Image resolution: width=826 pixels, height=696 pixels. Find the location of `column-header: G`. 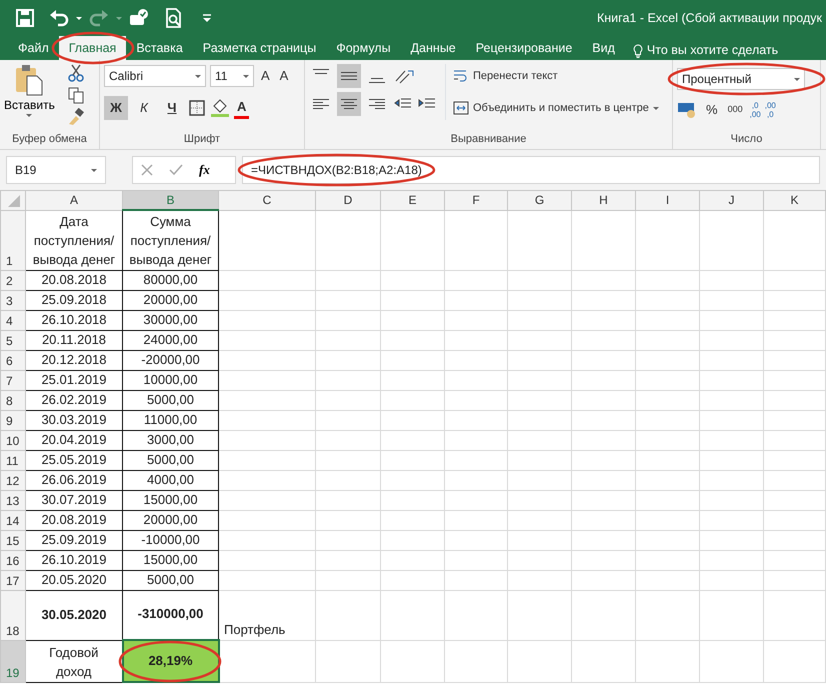

column-header: G is located at coordinates (540, 200).